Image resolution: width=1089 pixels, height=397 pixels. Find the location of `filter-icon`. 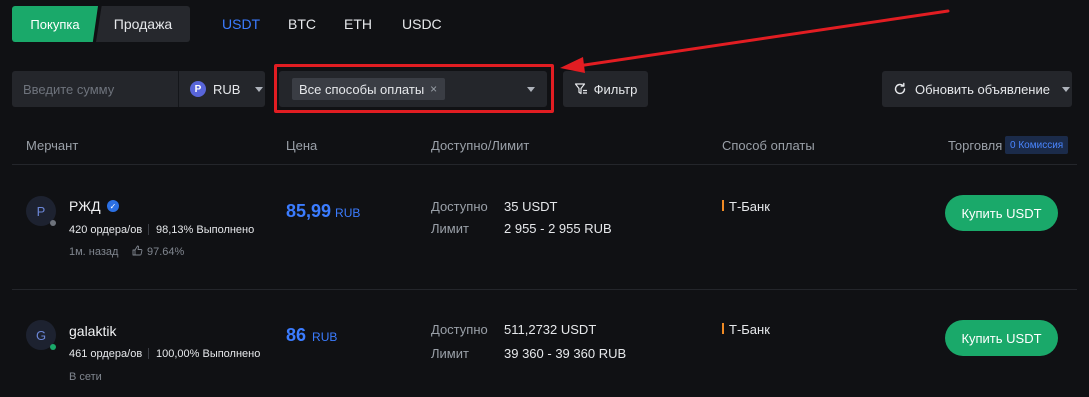

filter-icon is located at coordinates (580, 89).